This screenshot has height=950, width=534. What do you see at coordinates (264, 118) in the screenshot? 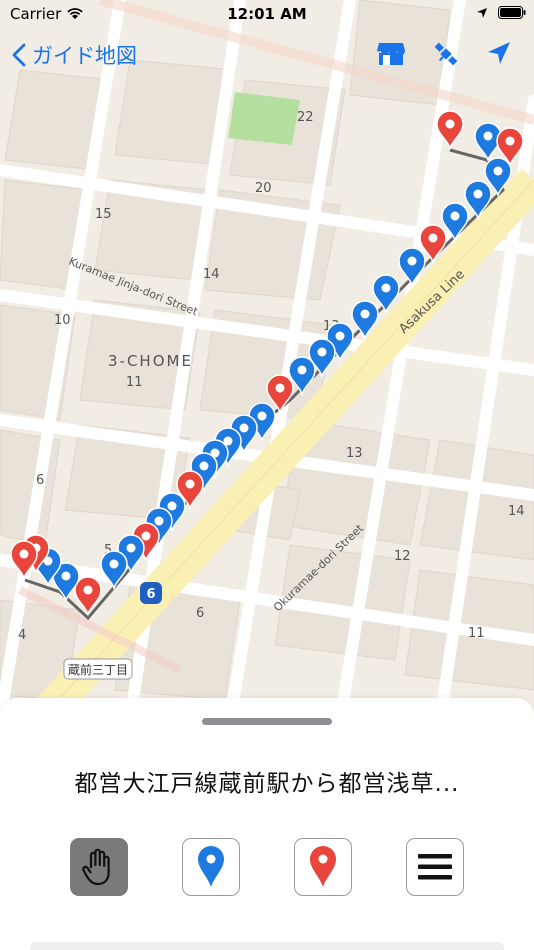
I see `park-area` at bounding box center [264, 118].